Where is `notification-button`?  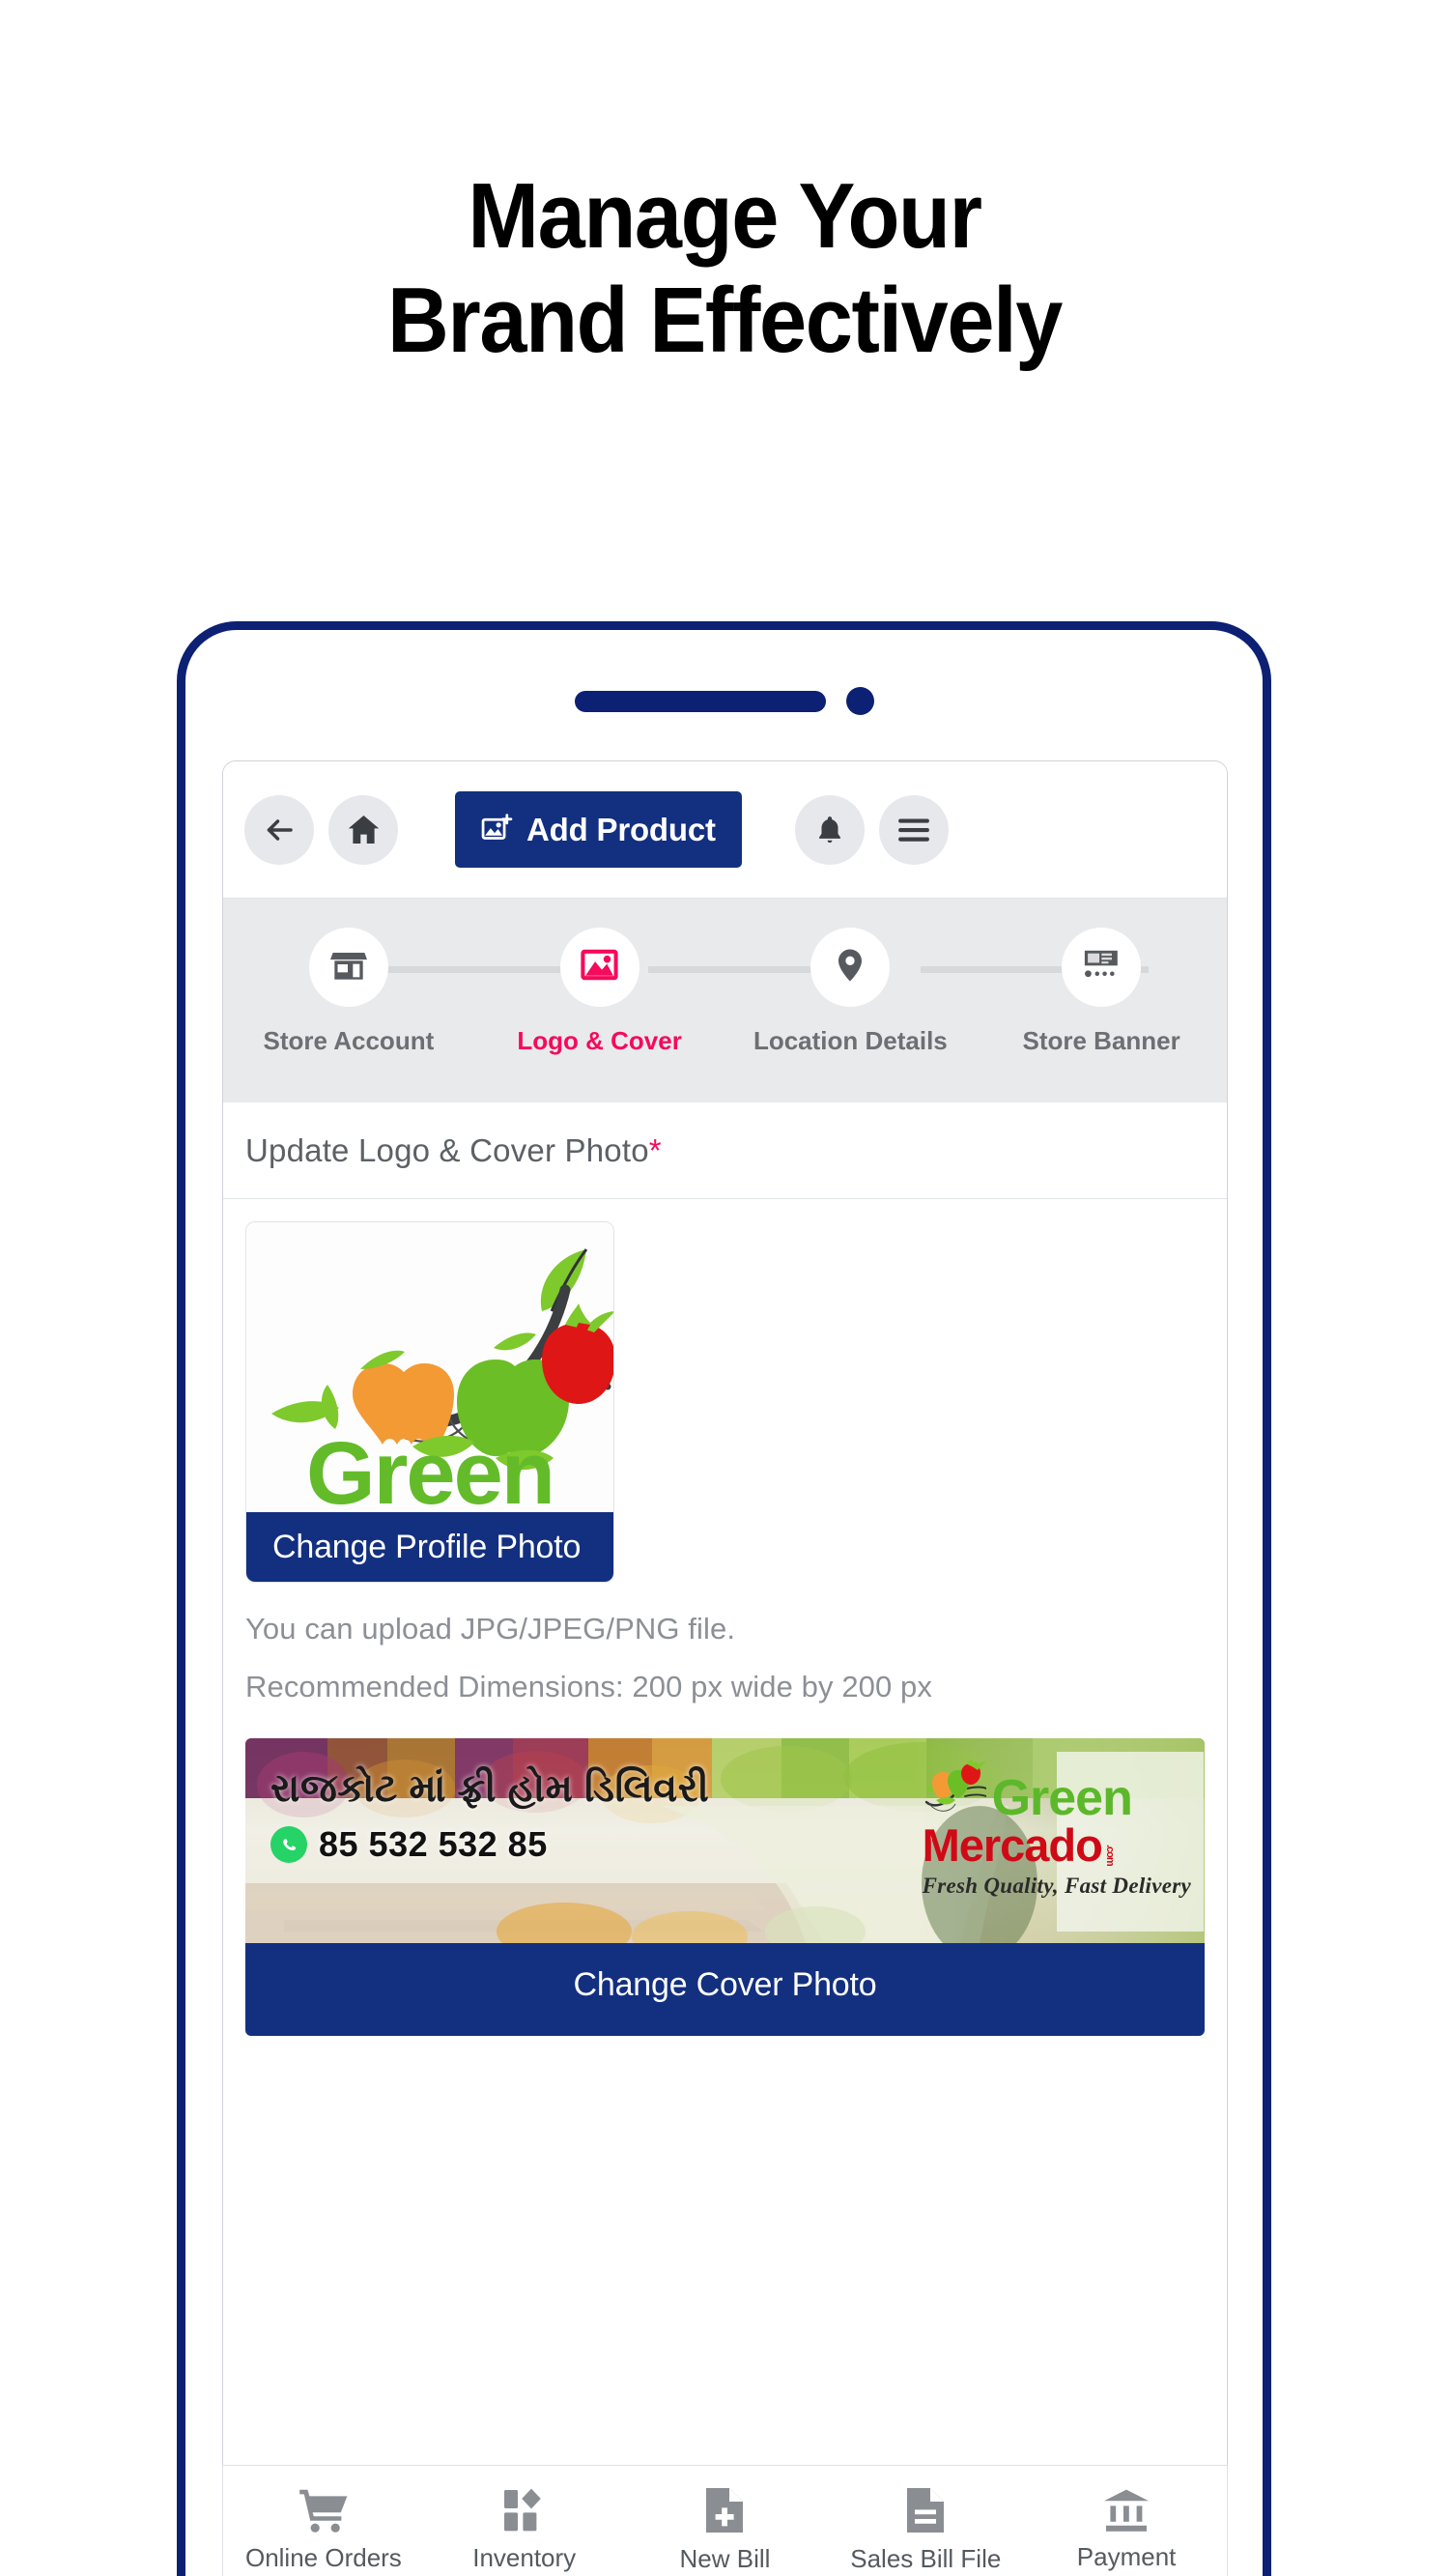 notification-button is located at coordinates (829, 830).